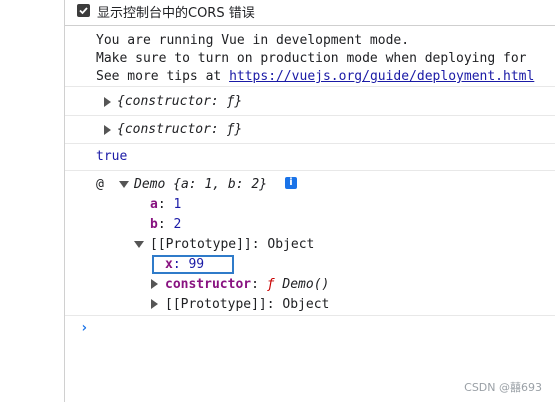 The image size is (555, 402). What do you see at coordinates (100, 184) in the screenshot?
I see `at-sign: @` at bounding box center [100, 184].